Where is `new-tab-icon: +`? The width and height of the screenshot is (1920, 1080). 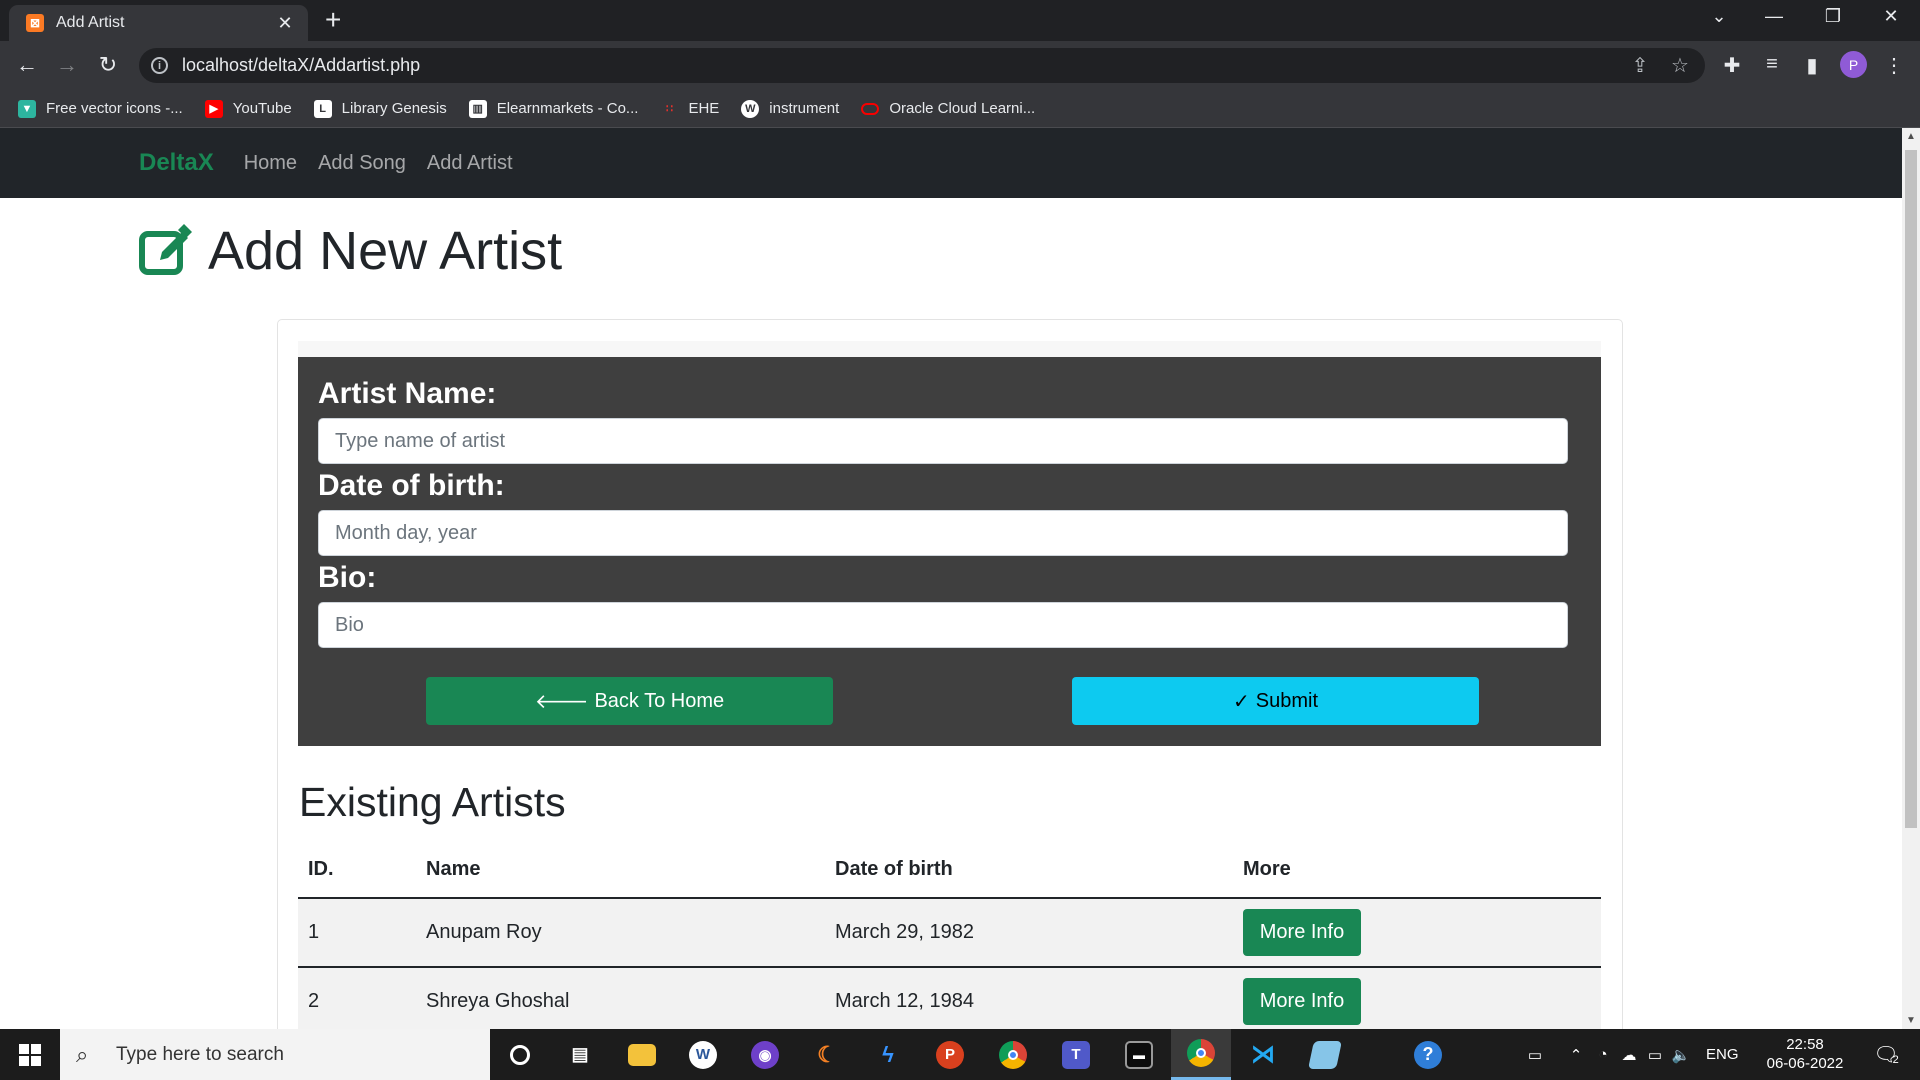
new-tab-icon: + is located at coordinates (333, 20).